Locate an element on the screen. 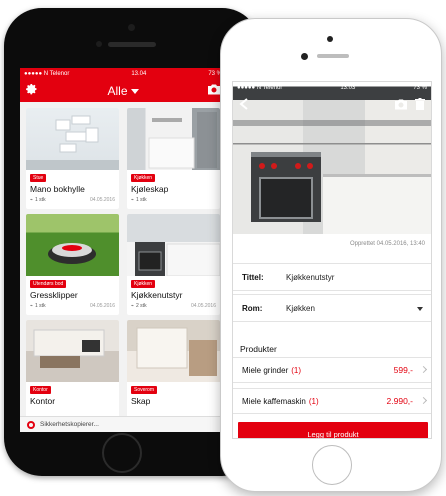 The width and height of the screenshot is (446, 496). item-name: Gressklipper is located at coordinates (54, 295).